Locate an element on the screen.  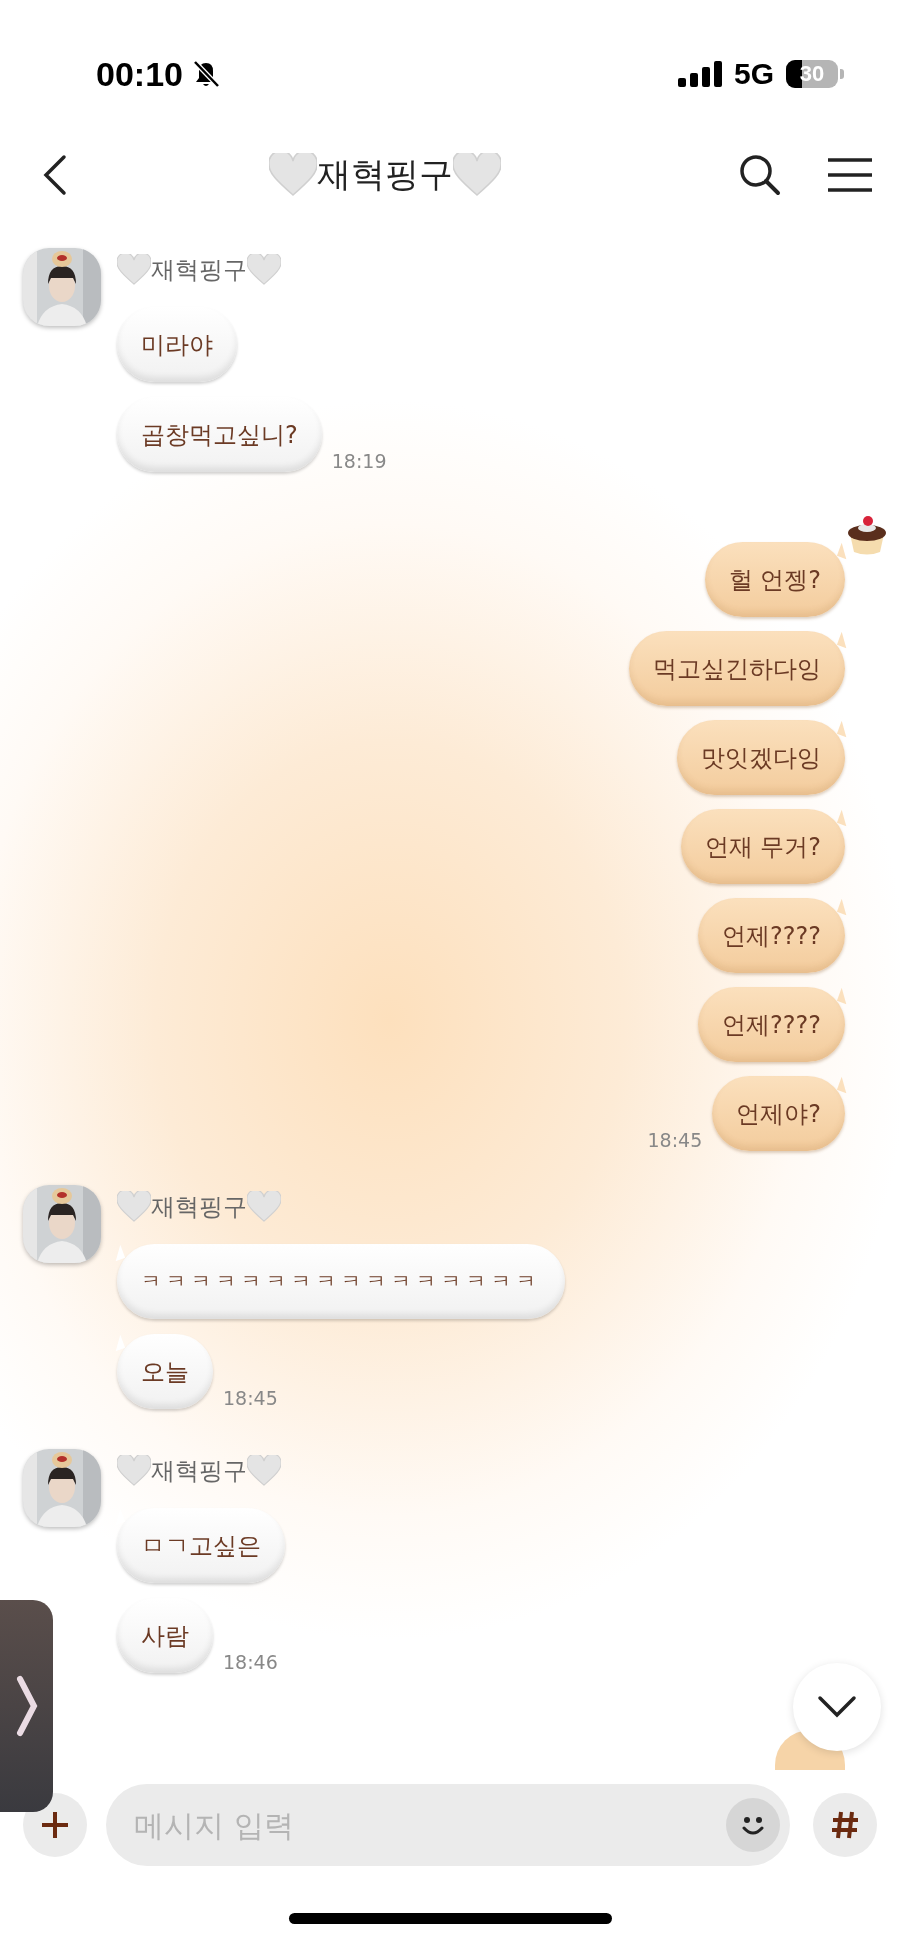
hashtag-icon is located at coordinates (845, 1825).